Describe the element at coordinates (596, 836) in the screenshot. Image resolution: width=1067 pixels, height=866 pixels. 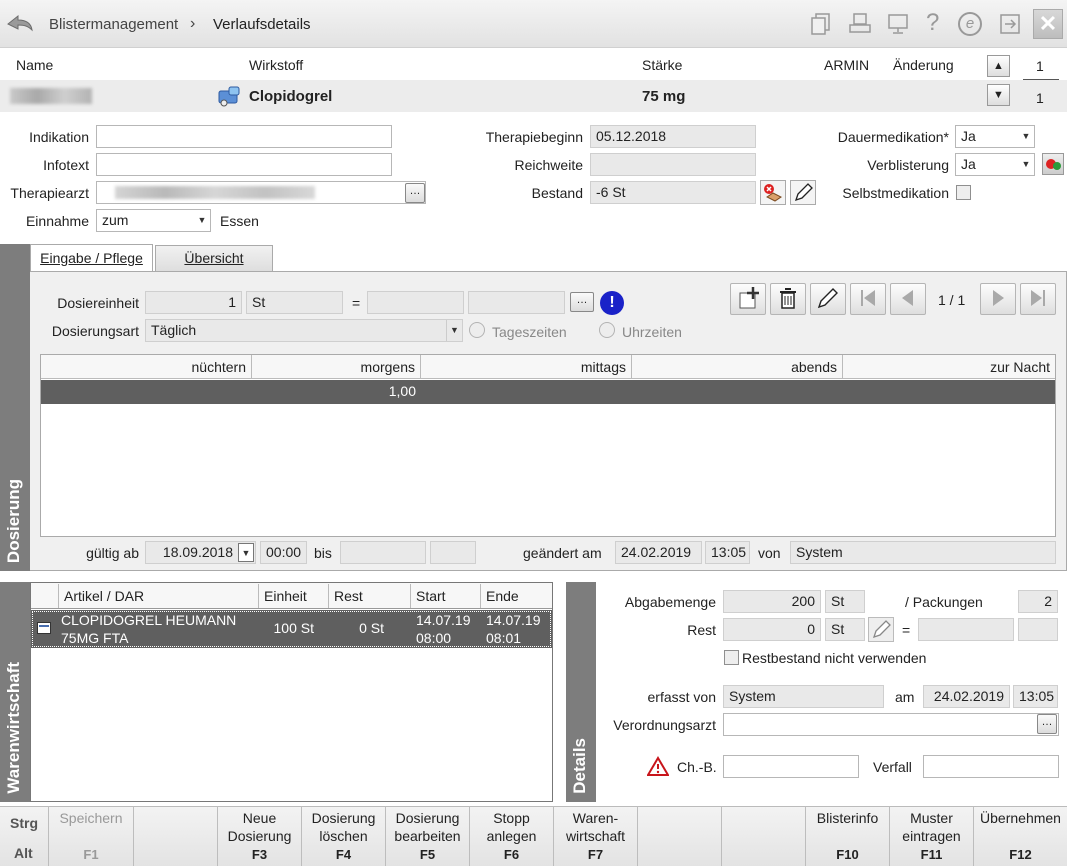
I see `f7-warenwirtschaft-button: Waren-wirtschaft F7` at that location.